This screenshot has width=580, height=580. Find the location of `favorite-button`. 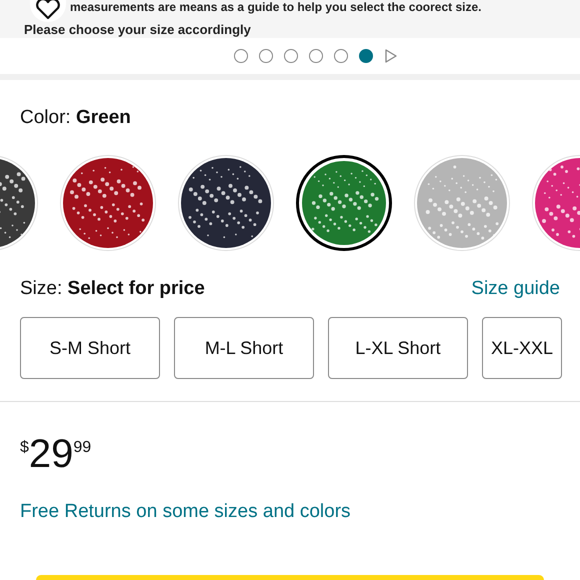

favorite-button is located at coordinates (48, 11).